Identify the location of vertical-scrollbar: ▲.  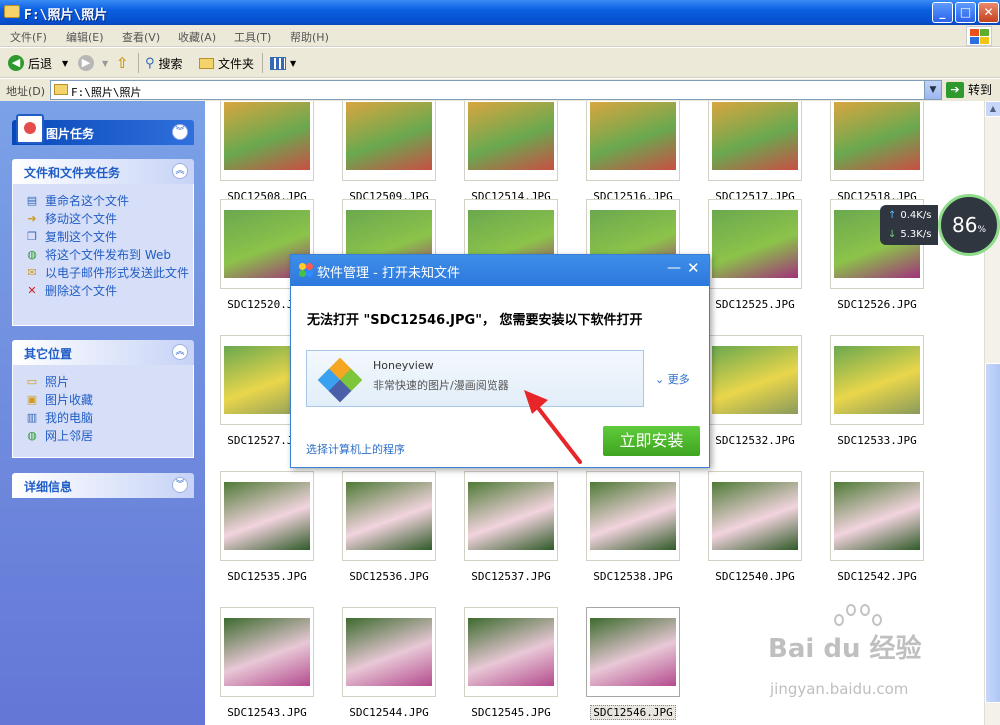
(992, 413).